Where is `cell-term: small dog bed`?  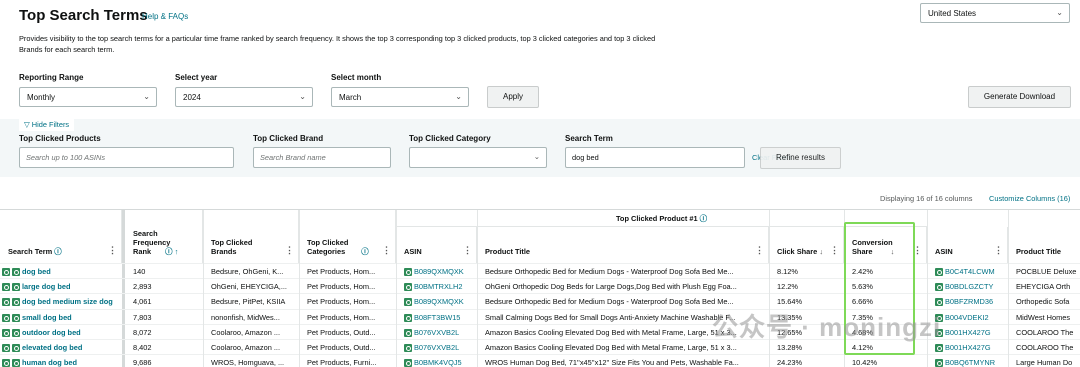
cell-term: small dog bed is located at coordinates (61, 317).